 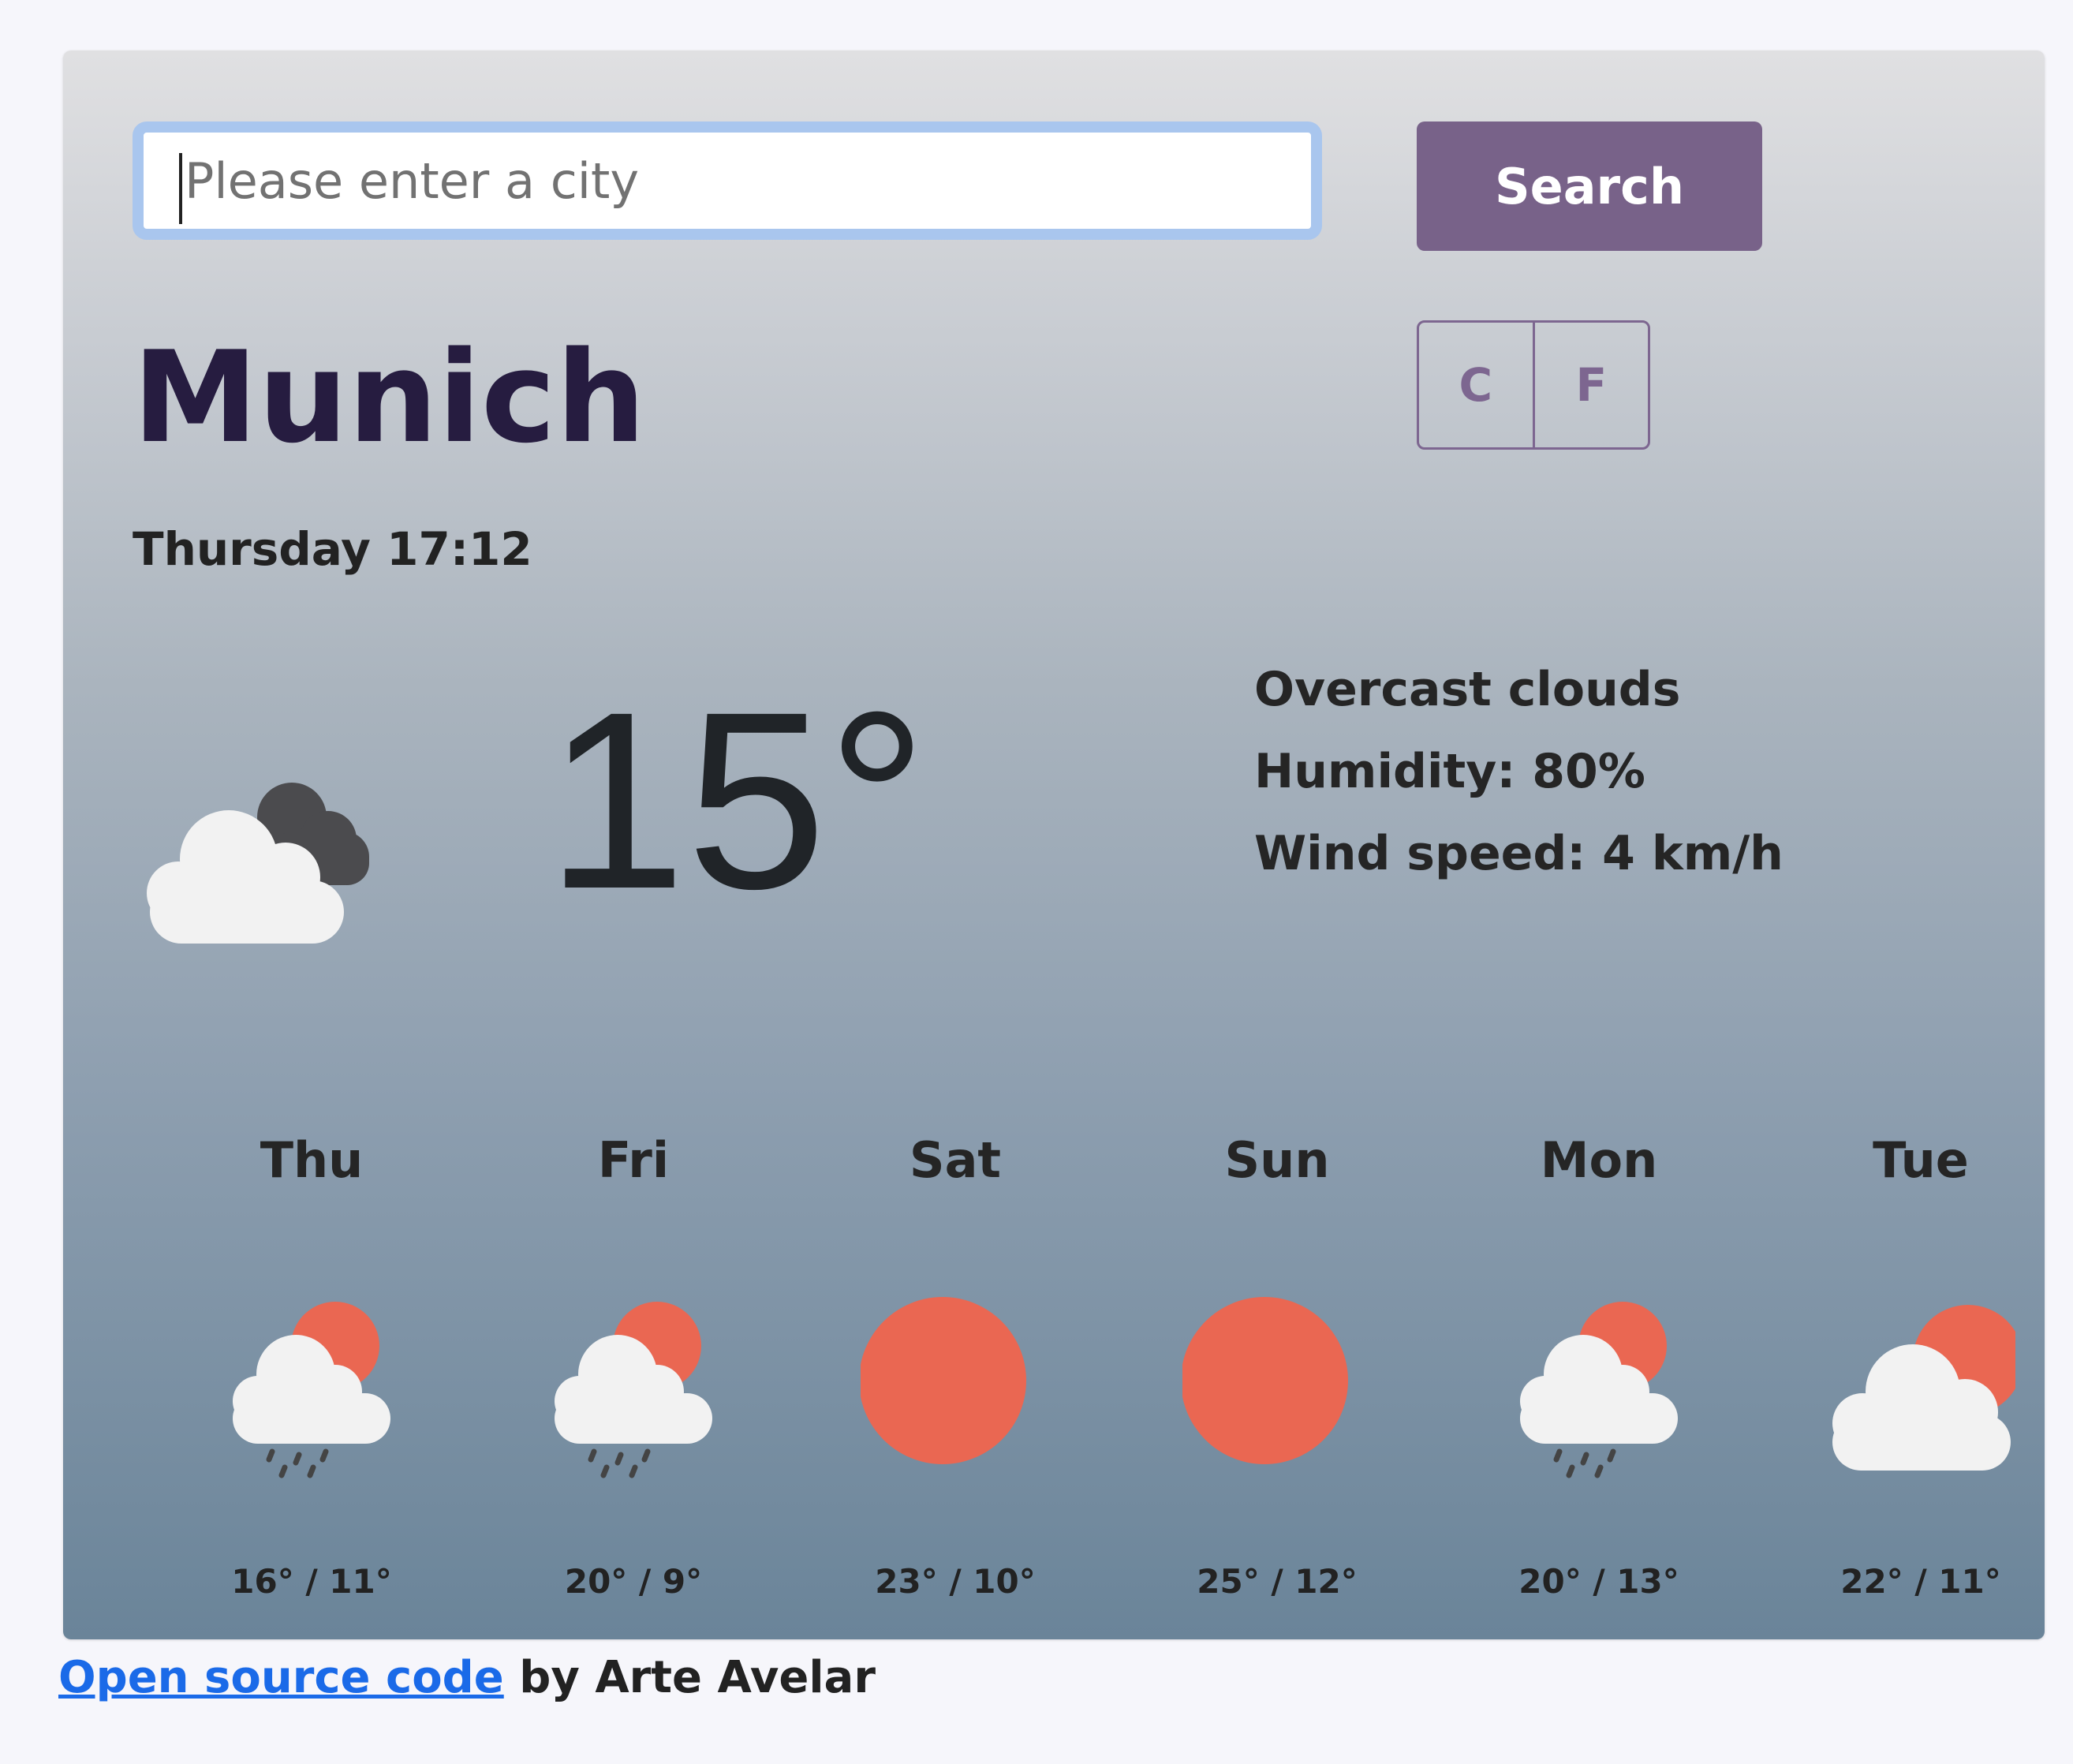 What do you see at coordinates (389, 397) in the screenshot?
I see `city-name: Munich` at bounding box center [389, 397].